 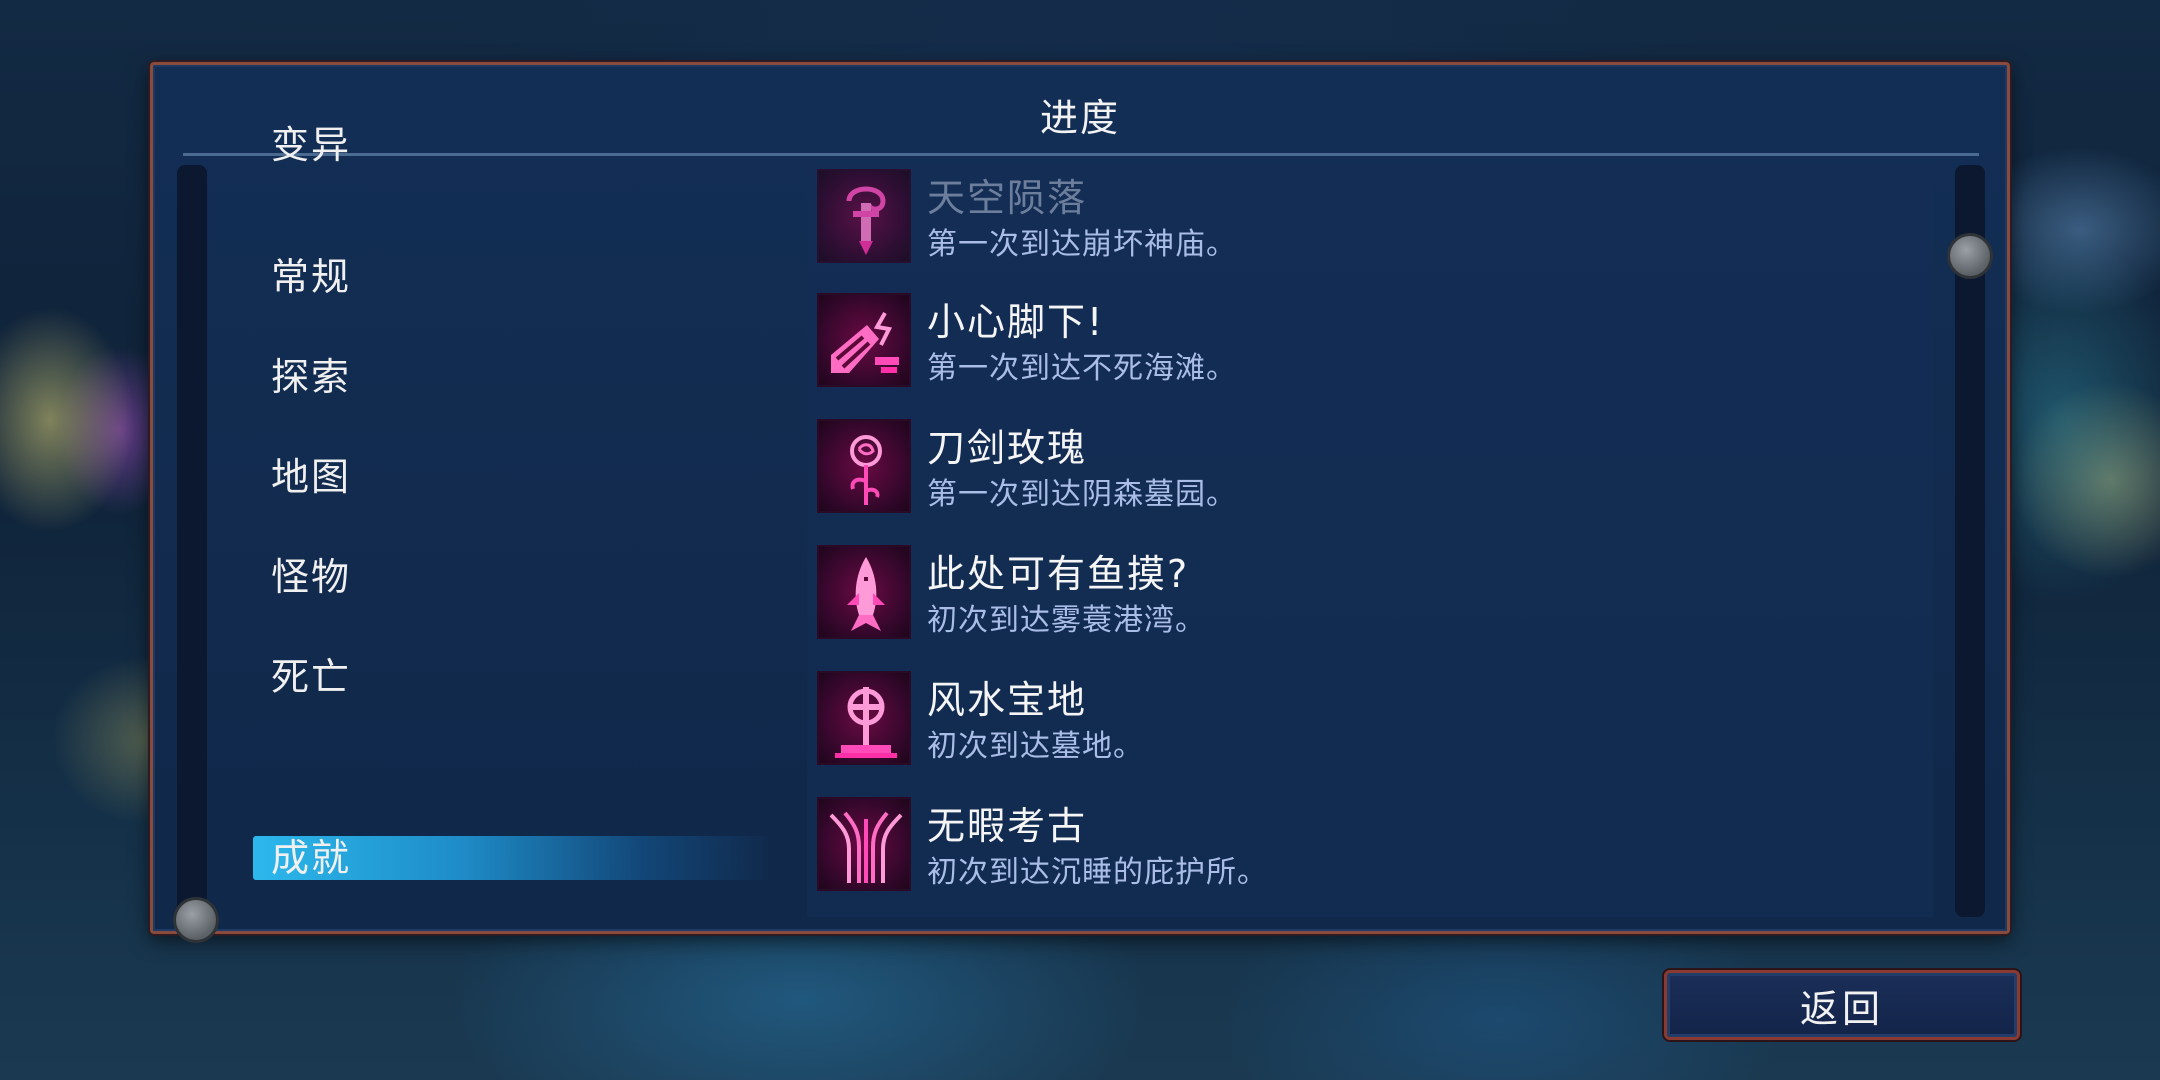 I want to click on achievement-item: 天空陨落 第一次到达崩坏神庙。, so click(x=1368, y=219).